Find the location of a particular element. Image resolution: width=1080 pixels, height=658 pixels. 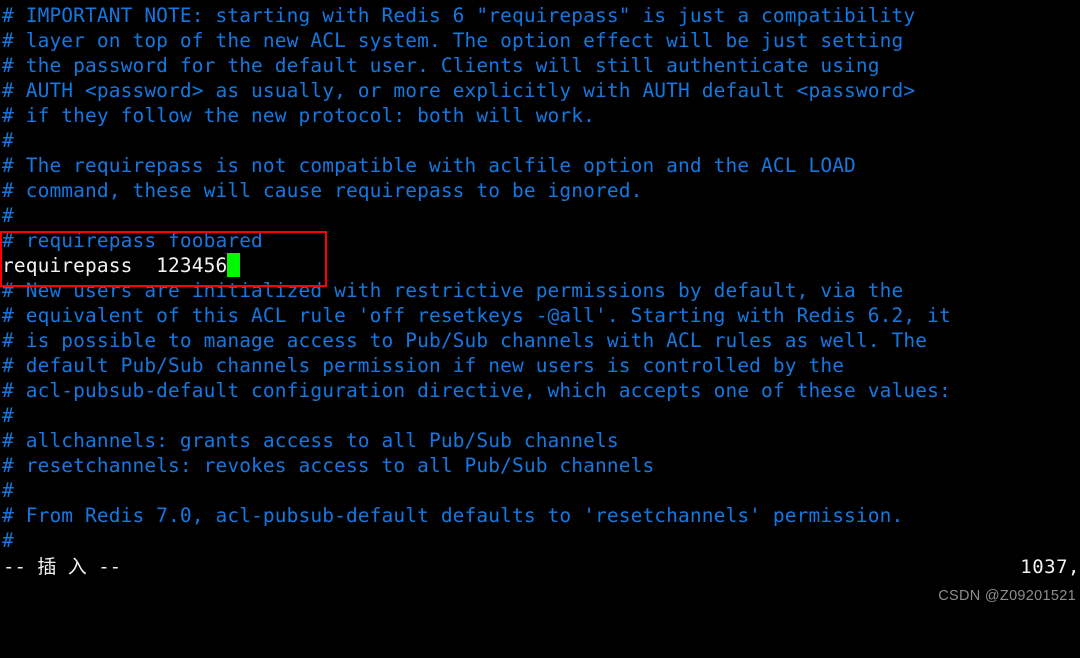

buffer-line-9: # requirepass foobared is located at coordinates (541, 240).